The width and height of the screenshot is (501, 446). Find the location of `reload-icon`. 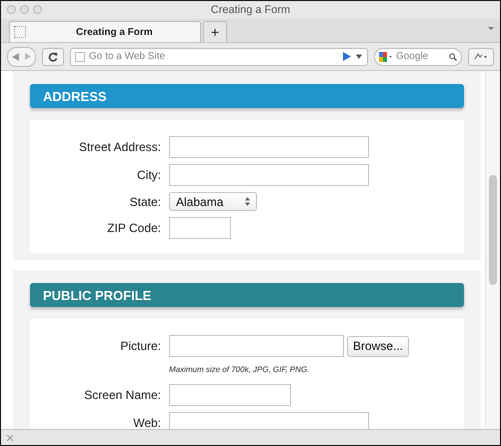

reload-icon is located at coordinates (53, 57).